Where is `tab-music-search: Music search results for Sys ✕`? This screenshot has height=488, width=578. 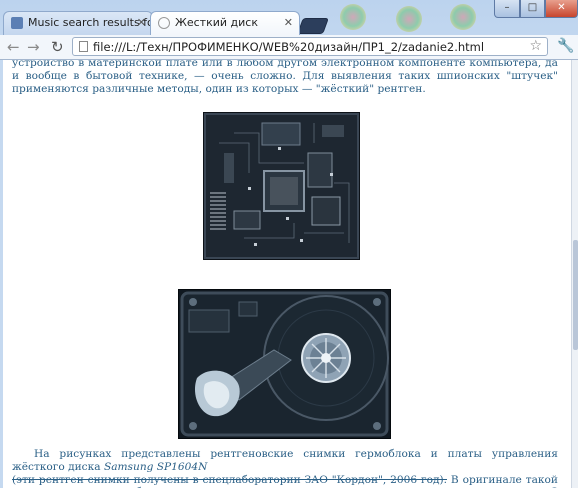 tab-music-search: Music search results for Sys ✕ is located at coordinates (78, 23).